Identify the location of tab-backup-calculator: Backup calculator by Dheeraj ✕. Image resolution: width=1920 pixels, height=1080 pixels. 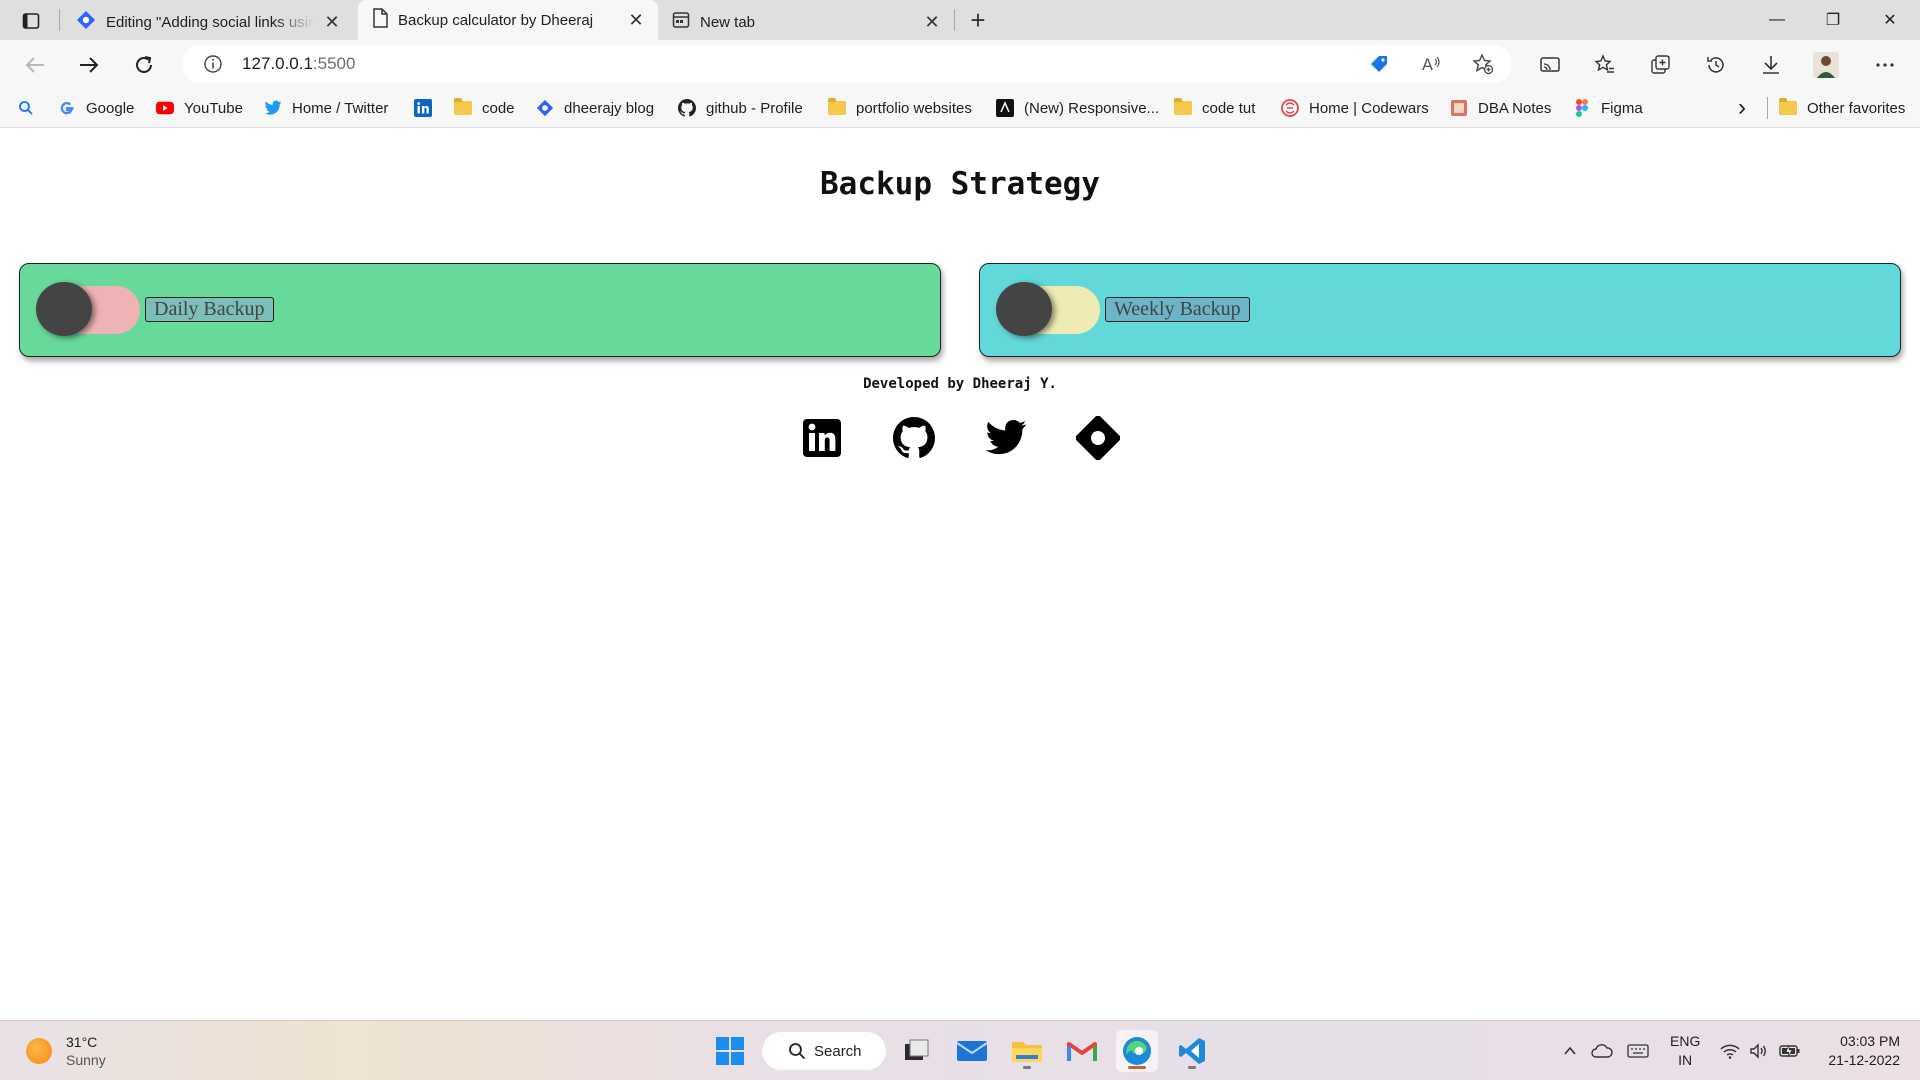
(508, 20).